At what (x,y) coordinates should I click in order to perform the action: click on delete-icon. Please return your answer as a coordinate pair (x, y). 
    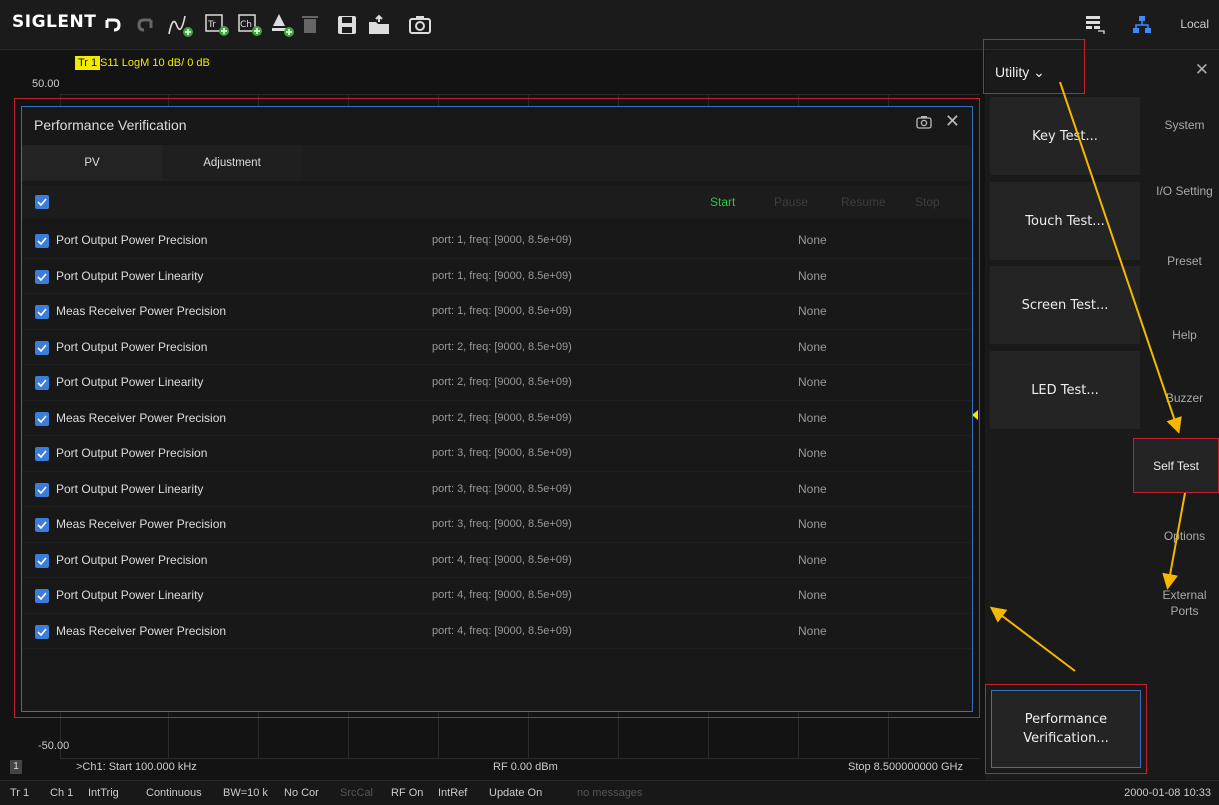
    Looking at the image, I should click on (312, 25).